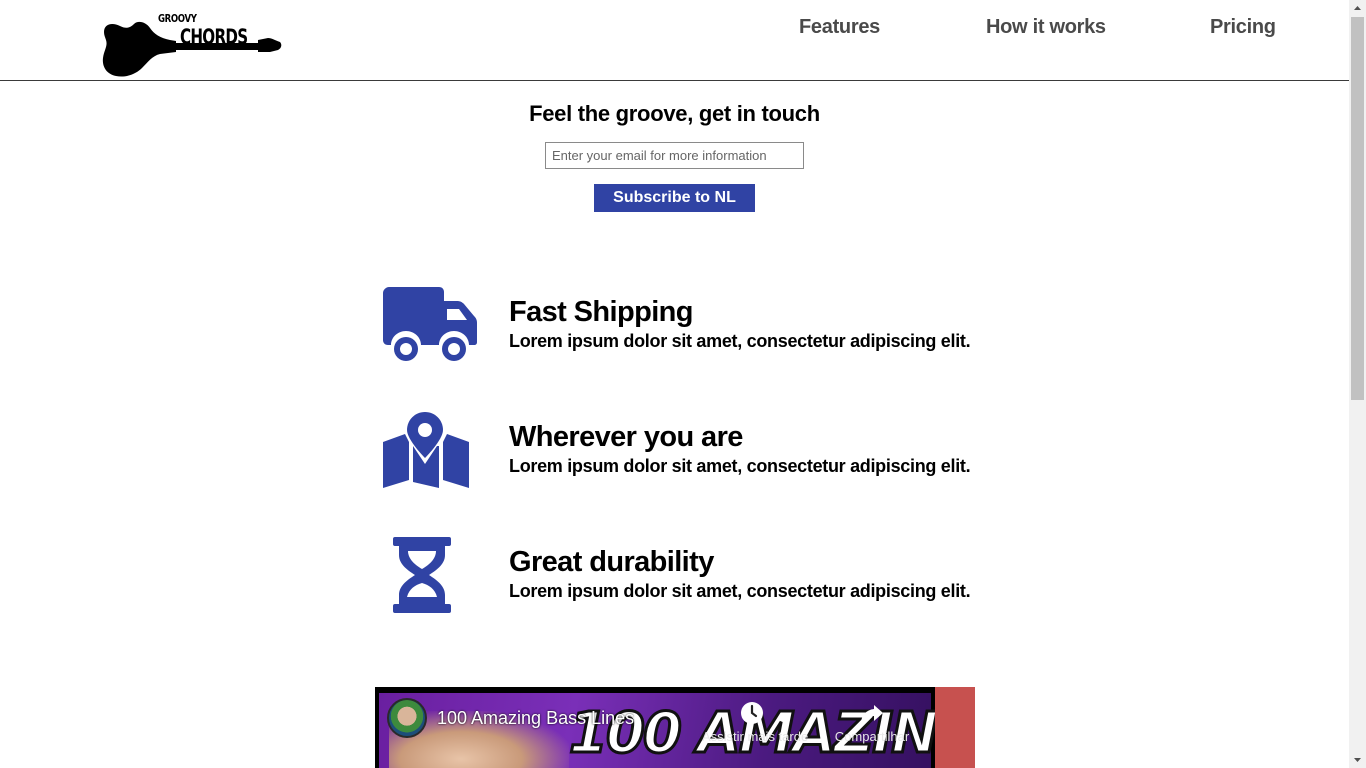 The height and width of the screenshot is (768, 1366). What do you see at coordinates (674, 113) in the screenshot?
I see `hero-title: Feel the groove, get in touch` at bounding box center [674, 113].